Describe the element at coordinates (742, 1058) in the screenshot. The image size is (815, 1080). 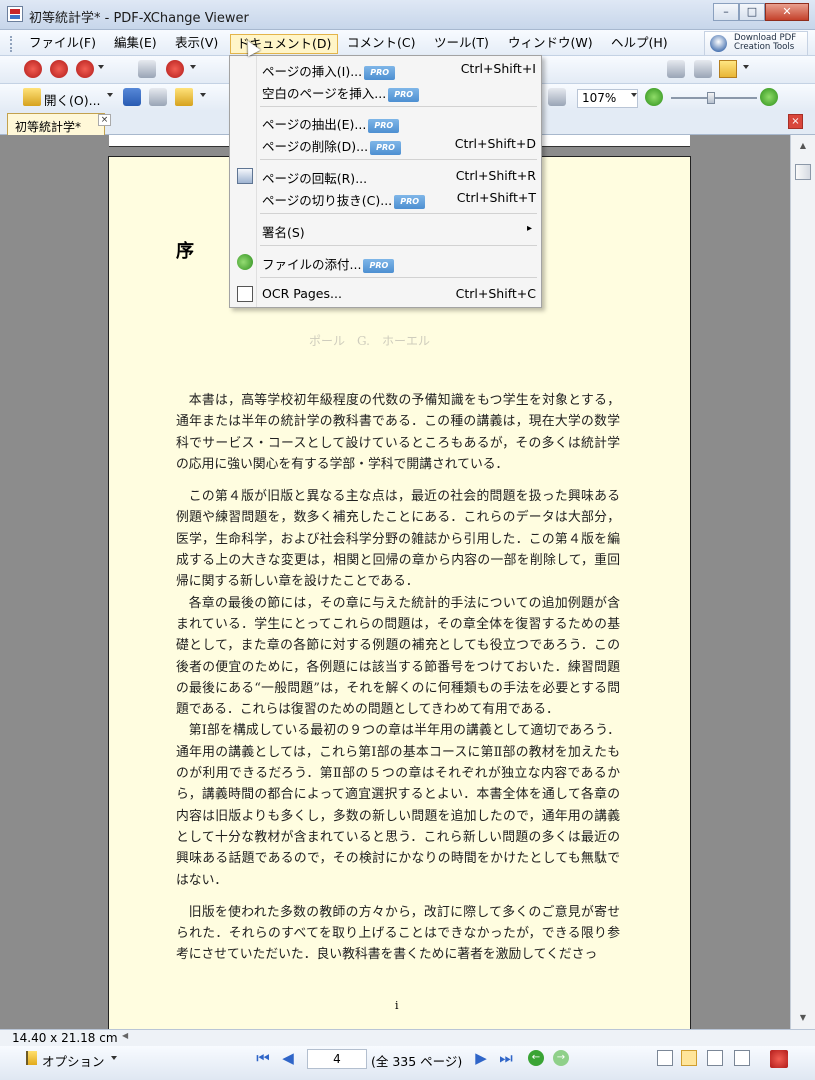
I see `continuous-facing-view-icon` at that location.